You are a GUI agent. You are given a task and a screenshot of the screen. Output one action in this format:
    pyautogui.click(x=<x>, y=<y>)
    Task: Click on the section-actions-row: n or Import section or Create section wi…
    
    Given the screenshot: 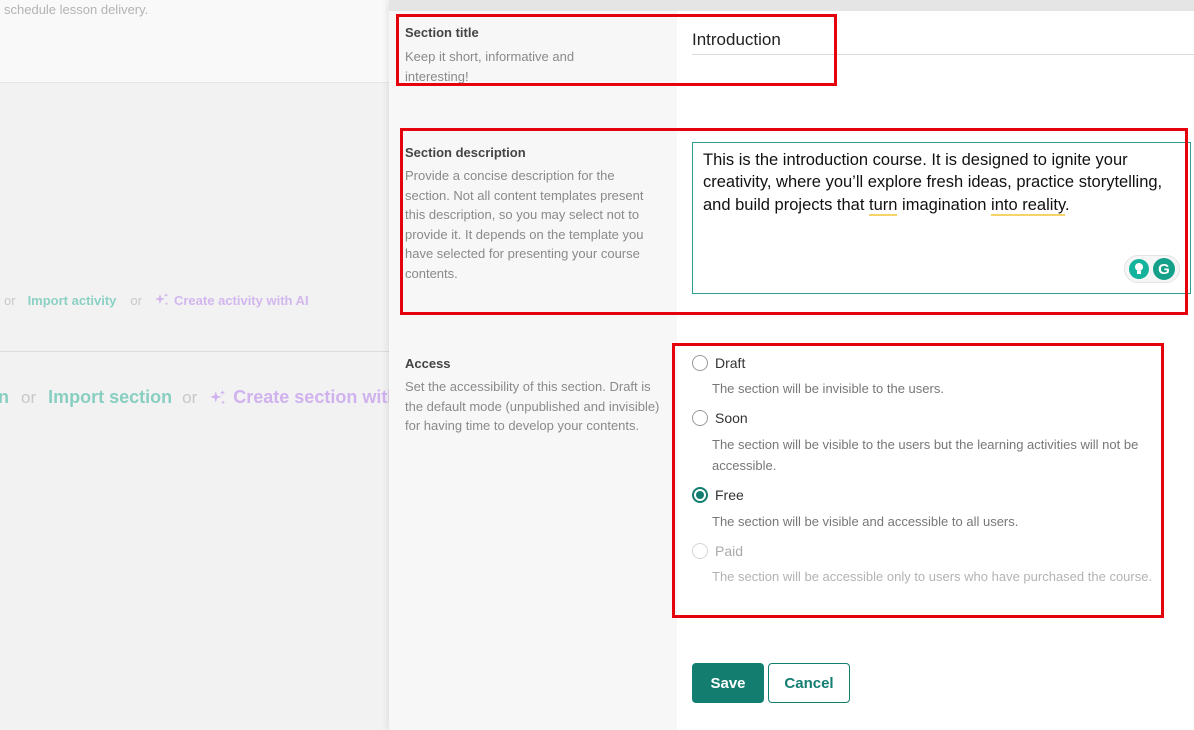 What is the action you would take?
    pyautogui.click(x=194, y=397)
    